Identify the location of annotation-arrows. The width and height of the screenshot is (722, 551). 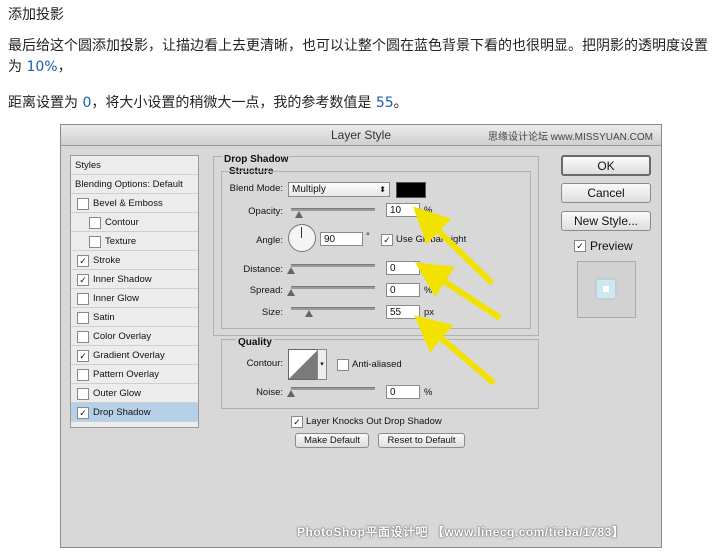
(457, 296).